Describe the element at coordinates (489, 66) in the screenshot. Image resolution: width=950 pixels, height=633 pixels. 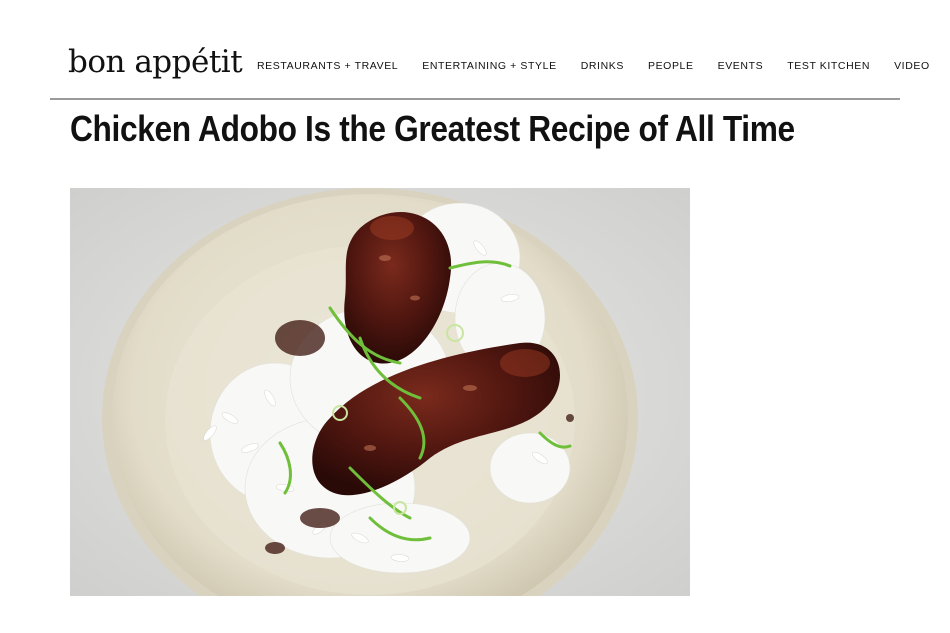
I see `nav-entertaining-style: ENTERTAINING + STYLE` at that location.